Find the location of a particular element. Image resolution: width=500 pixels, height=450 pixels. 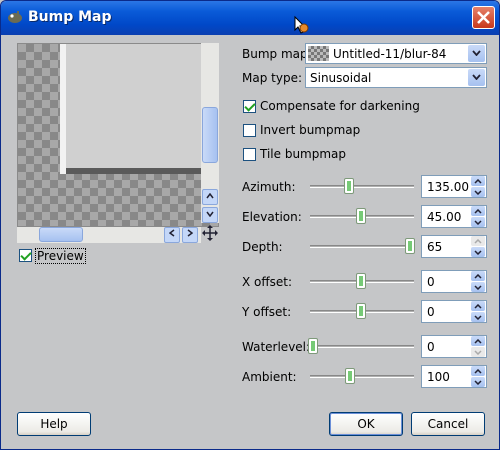

ambient-decrement is located at coordinates (478, 382).